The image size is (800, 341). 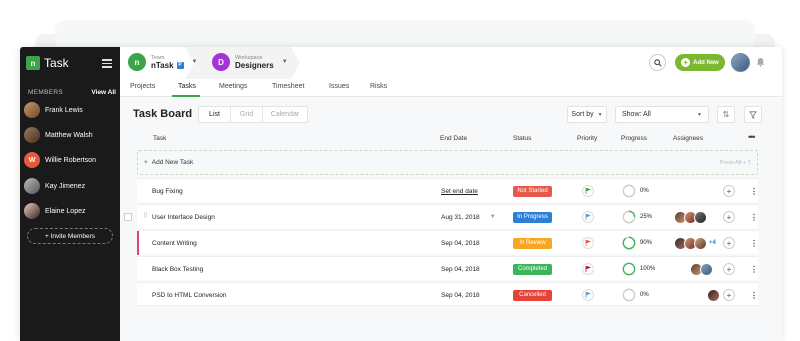 I want to click on column-header-end-date: End Date, so click(x=453, y=138).